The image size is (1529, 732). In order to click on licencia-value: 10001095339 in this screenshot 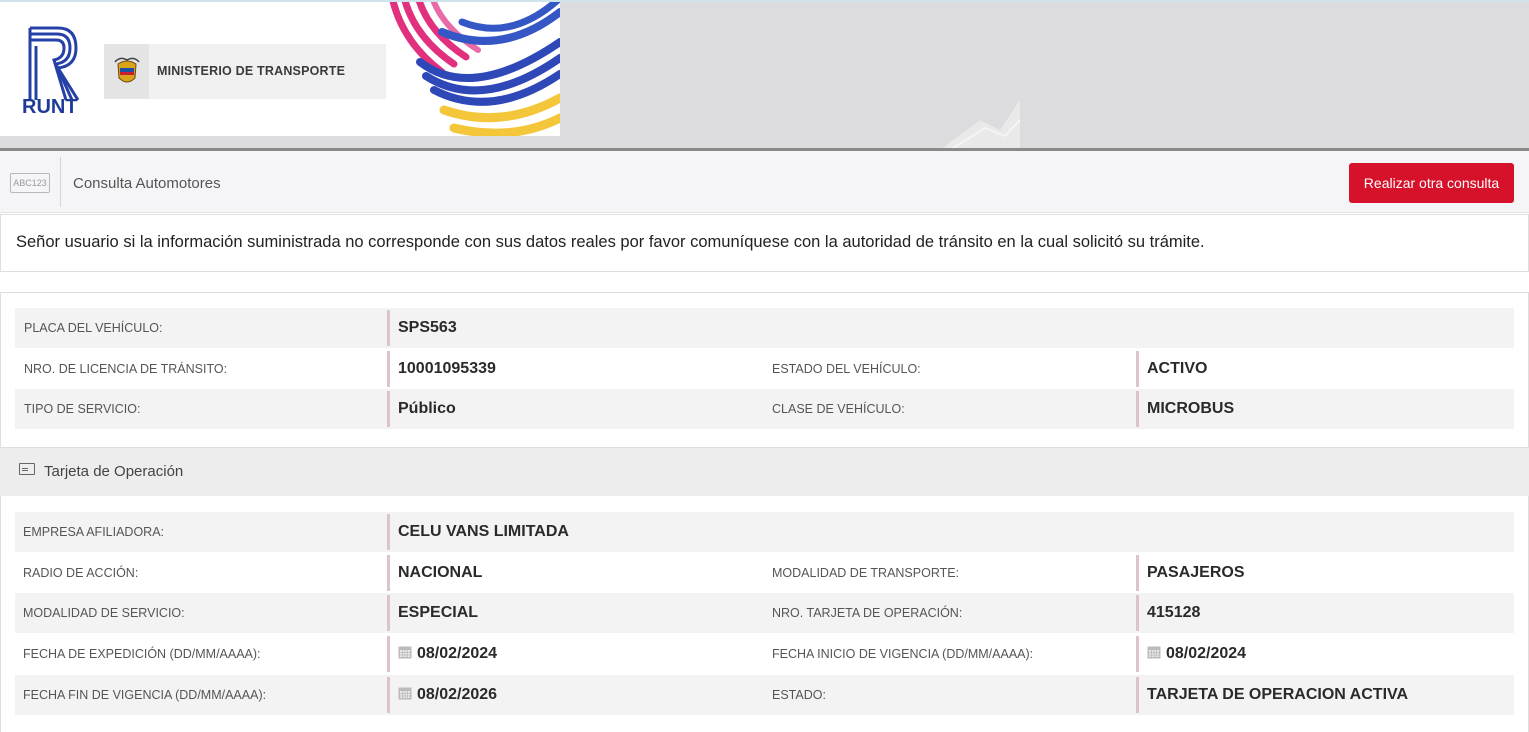, I will do `click(447, 368)`.